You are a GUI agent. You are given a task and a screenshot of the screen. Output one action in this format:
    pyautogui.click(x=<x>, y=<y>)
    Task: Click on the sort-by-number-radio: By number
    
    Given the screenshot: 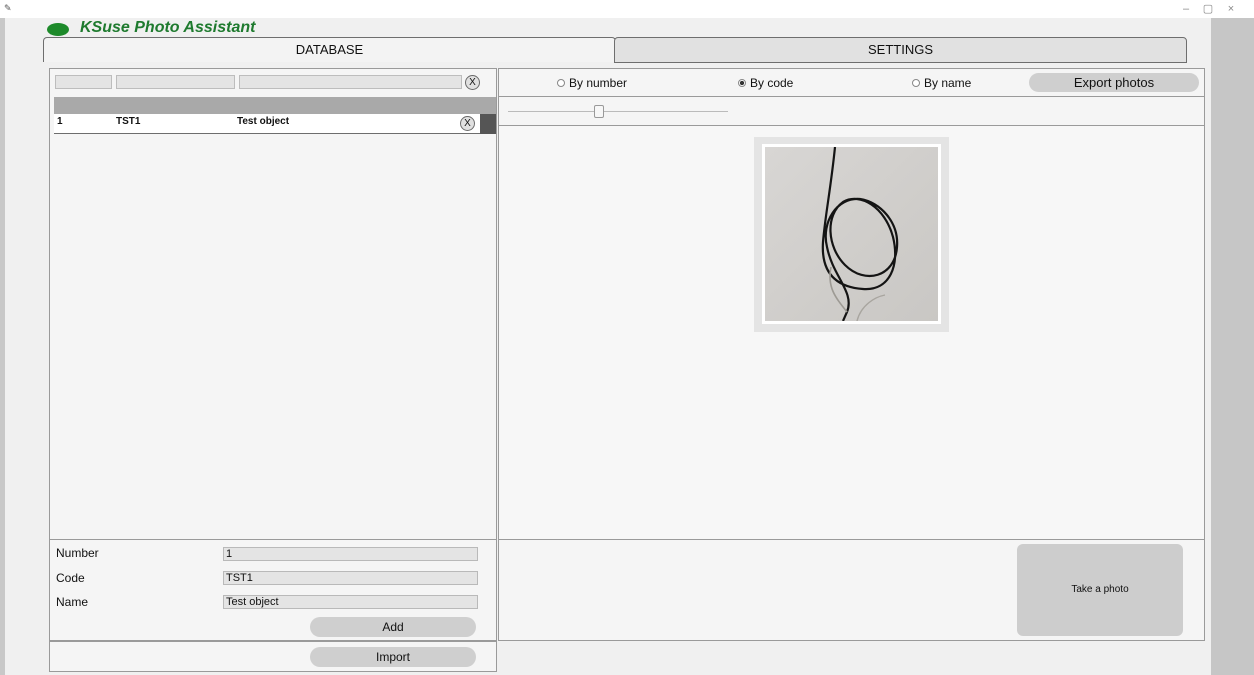 What is the action you would take?
    pyautogui.click(x=592, y=83)
    